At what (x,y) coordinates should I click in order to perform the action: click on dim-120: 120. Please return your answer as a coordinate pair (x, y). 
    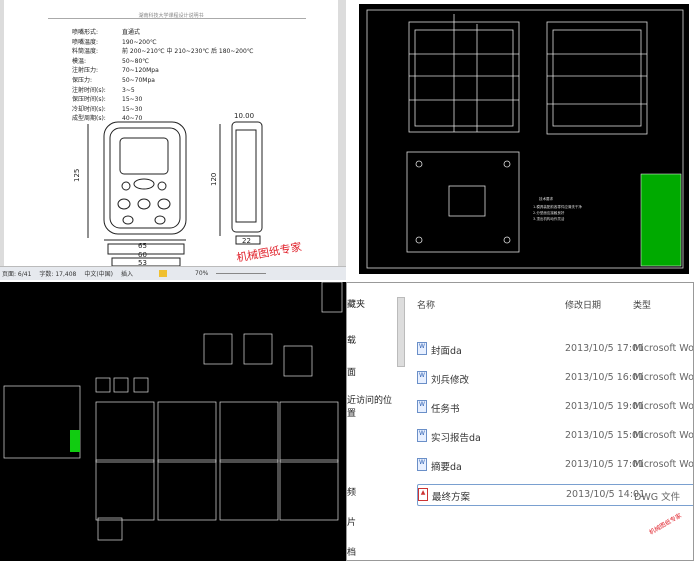
    Looking at the image, I should click on (214, 179).